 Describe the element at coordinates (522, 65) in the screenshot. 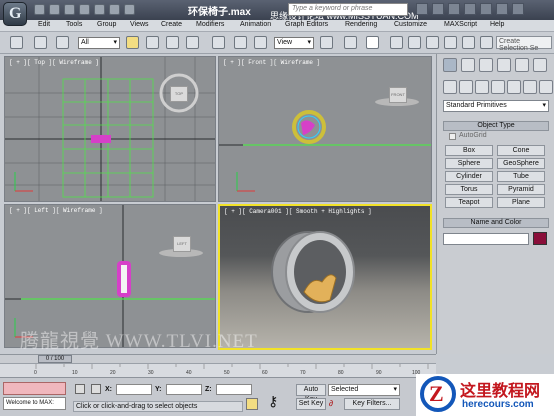

I see `display-tab-icon` at that location.